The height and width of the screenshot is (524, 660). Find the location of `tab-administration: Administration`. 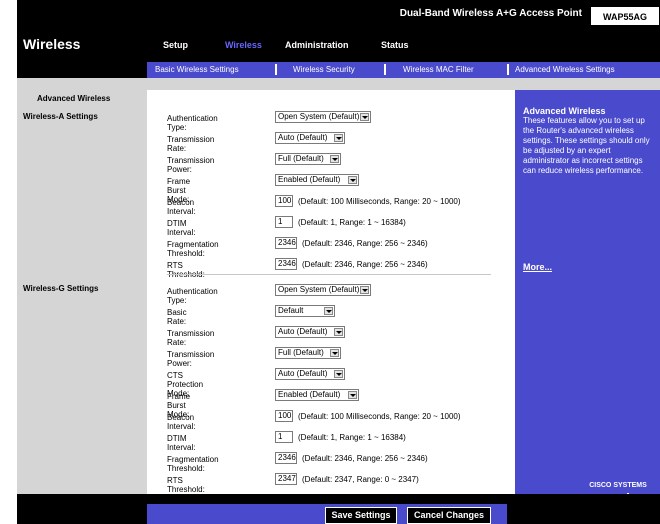

tab-administration: Administration is located at coordinates (317, 45).